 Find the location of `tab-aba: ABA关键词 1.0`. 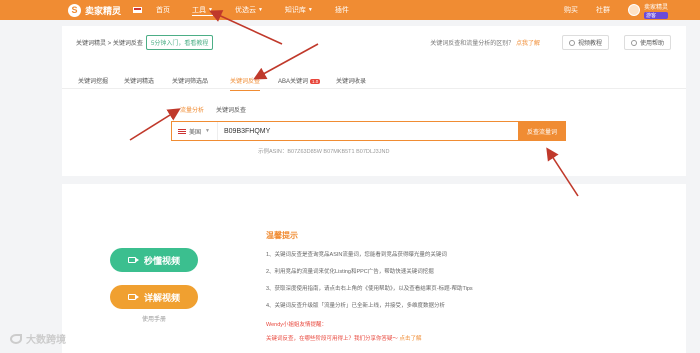

tab-aba: ABA关键词 1.0 is located at coordinates (299, 80).